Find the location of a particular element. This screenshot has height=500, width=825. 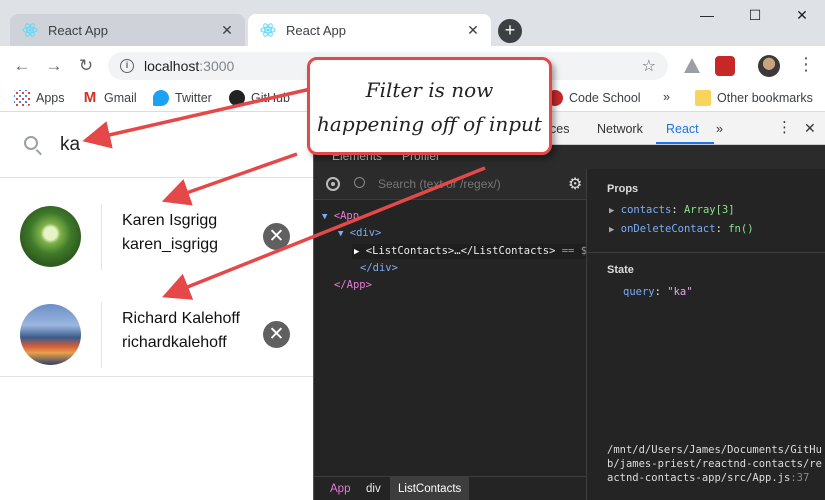

bookmark-label: Gmail is located at coordinates (120, 98).